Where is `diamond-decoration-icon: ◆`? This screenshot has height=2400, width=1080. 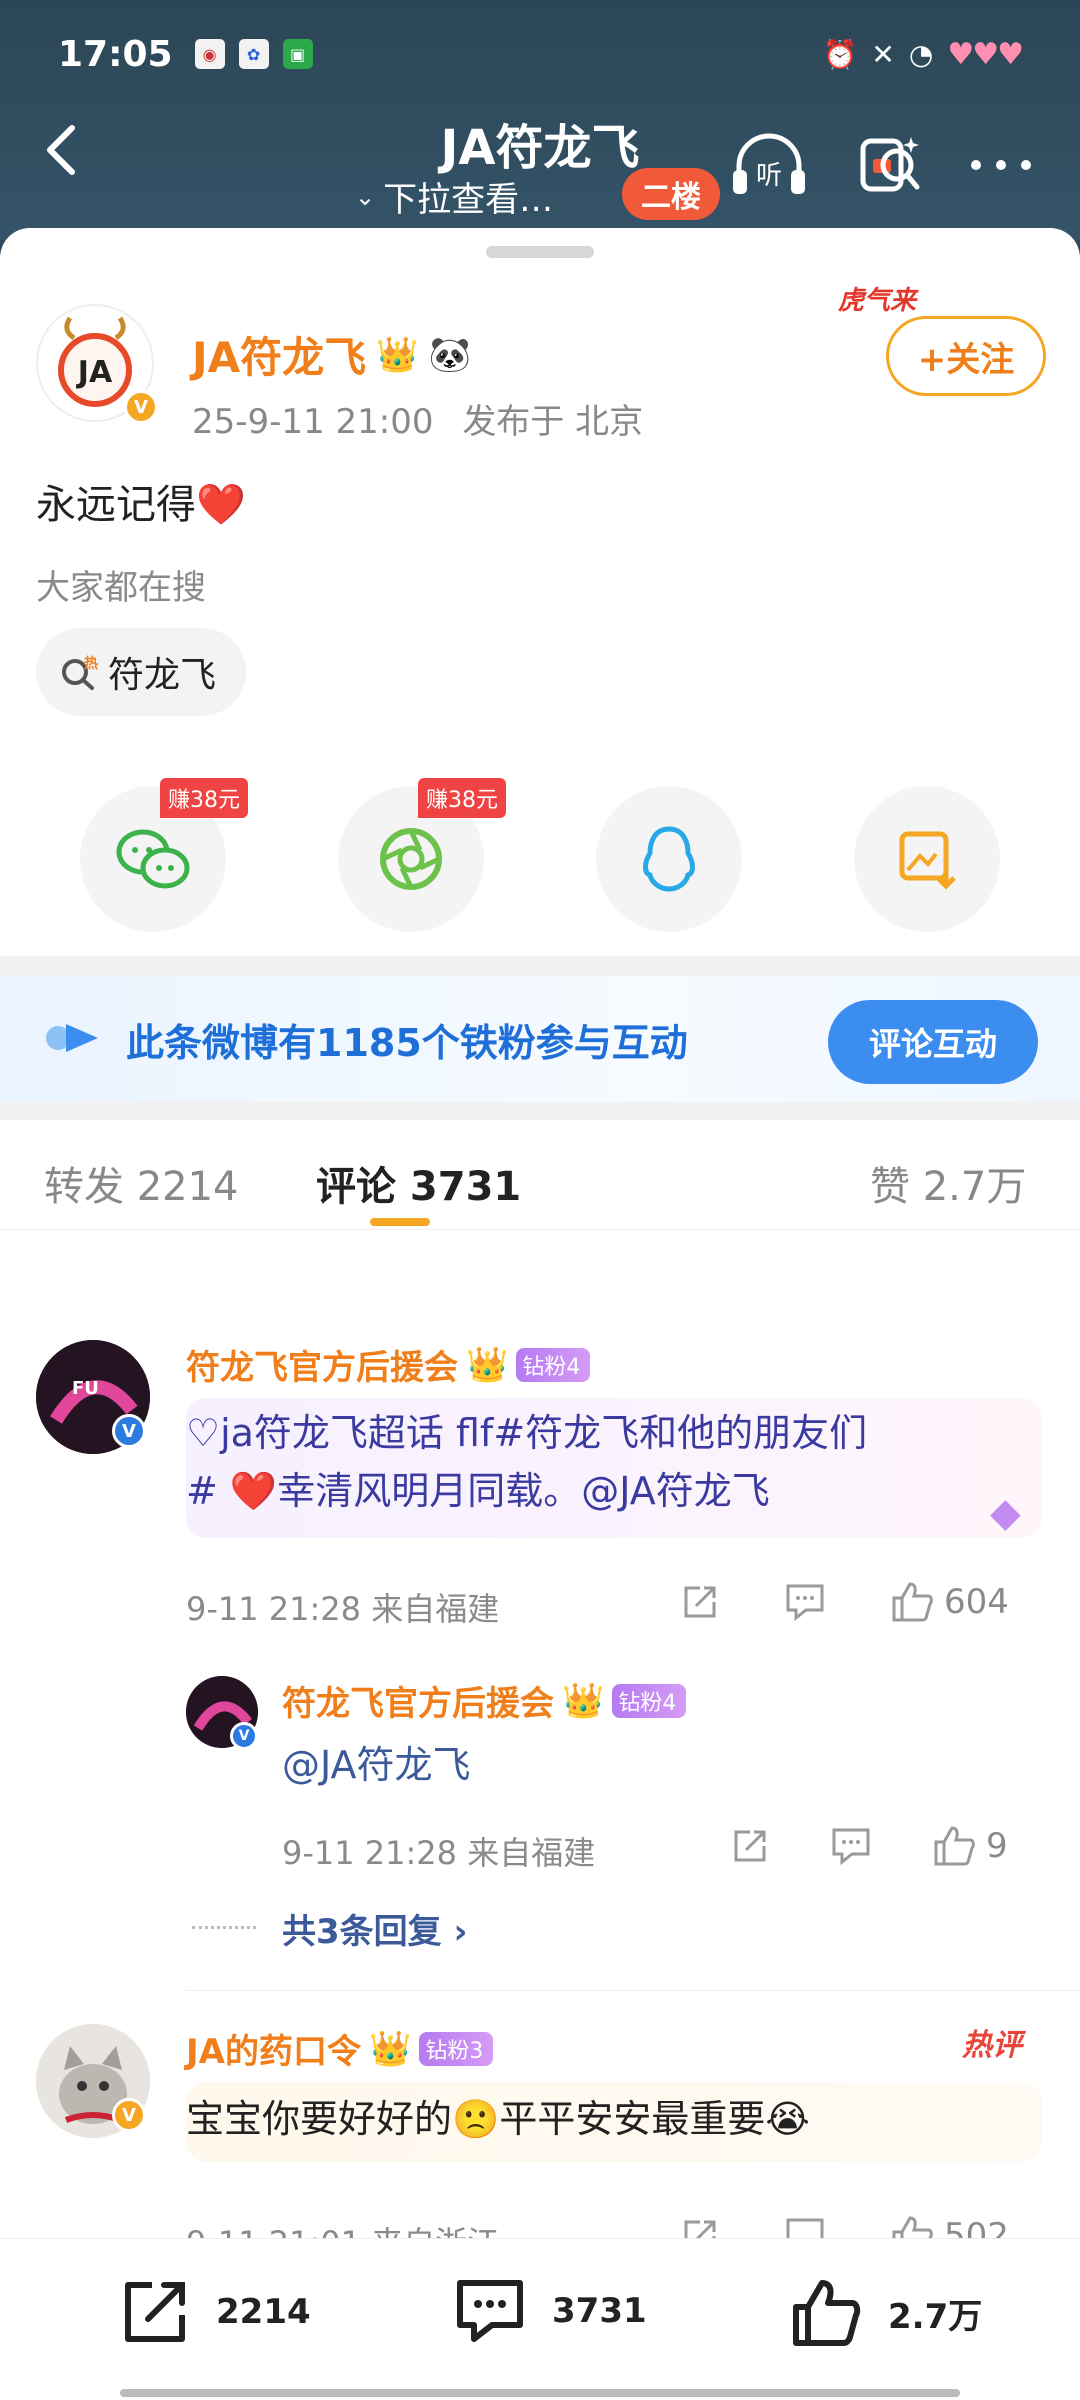 diamond-decoration-icon: ◆ is located at coordinates (1005, 1513).